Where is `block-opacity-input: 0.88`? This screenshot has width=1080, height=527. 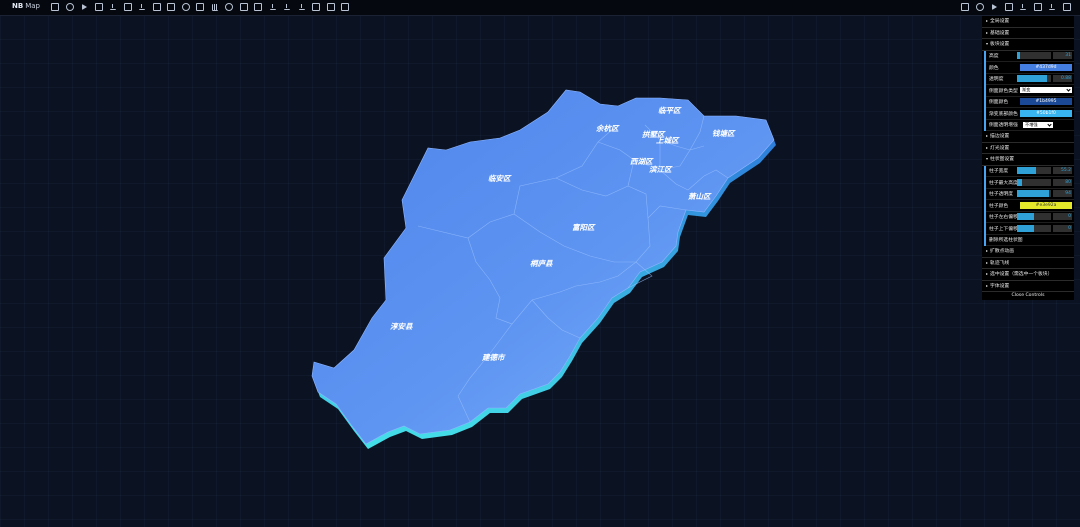
block-opacity-input: 0.88 is located at coordinates (1062, 79).